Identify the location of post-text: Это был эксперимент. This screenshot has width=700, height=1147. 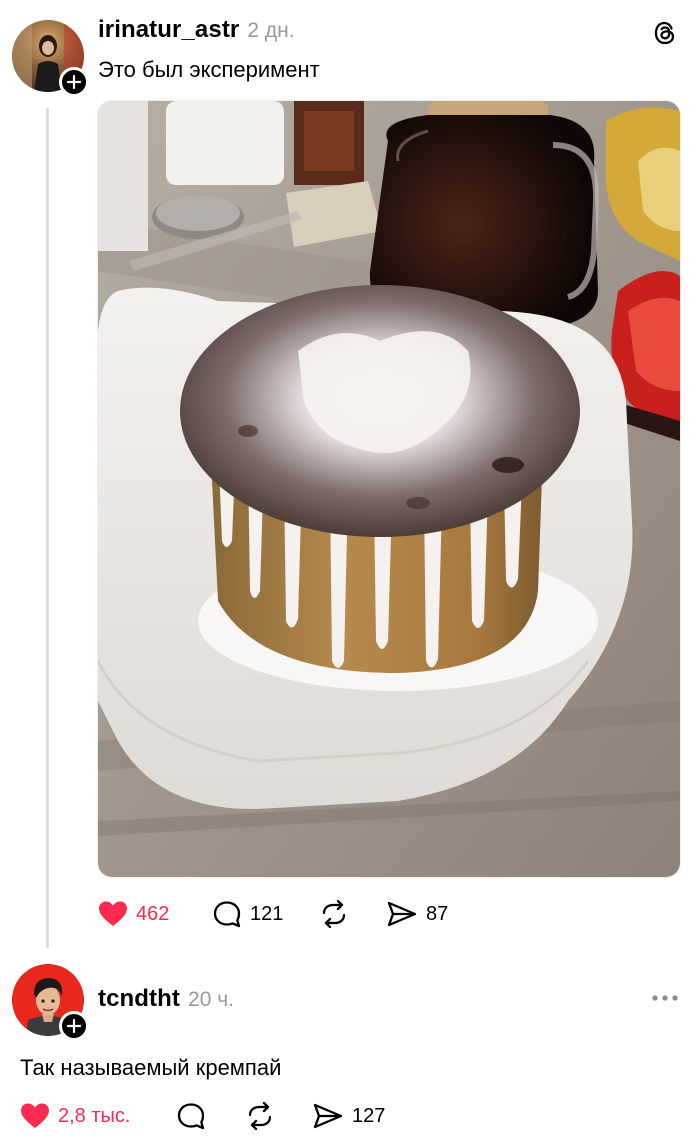
(209, 69).